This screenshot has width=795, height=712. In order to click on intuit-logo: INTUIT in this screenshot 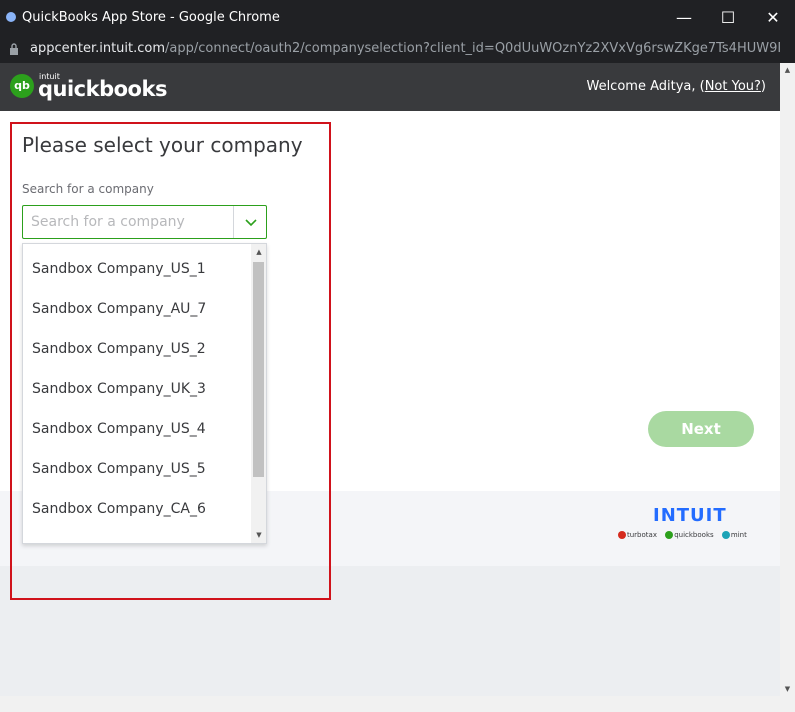, I will do `click(690, 515)`.